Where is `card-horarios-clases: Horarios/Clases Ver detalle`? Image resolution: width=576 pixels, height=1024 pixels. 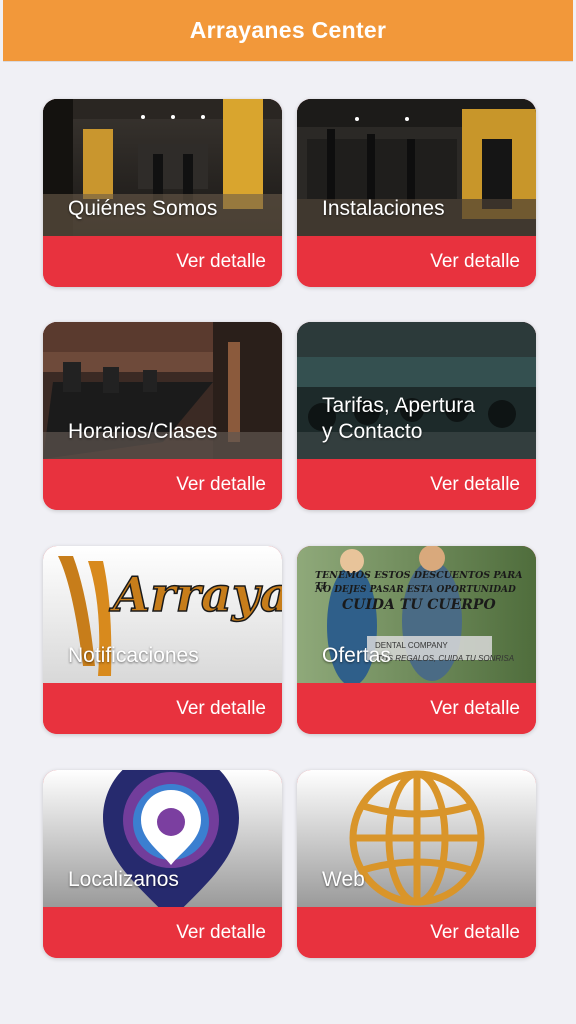 card-horarios-clases: Horarios/Clases Ver detalle is located at coordinates (162, 416).